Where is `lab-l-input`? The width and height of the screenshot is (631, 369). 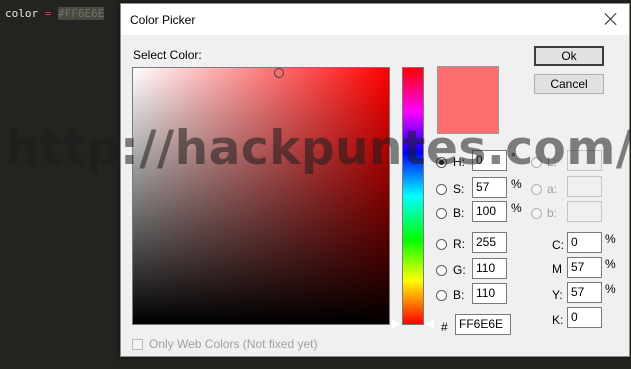
lab-l-input is located at coordinates (584, 160).